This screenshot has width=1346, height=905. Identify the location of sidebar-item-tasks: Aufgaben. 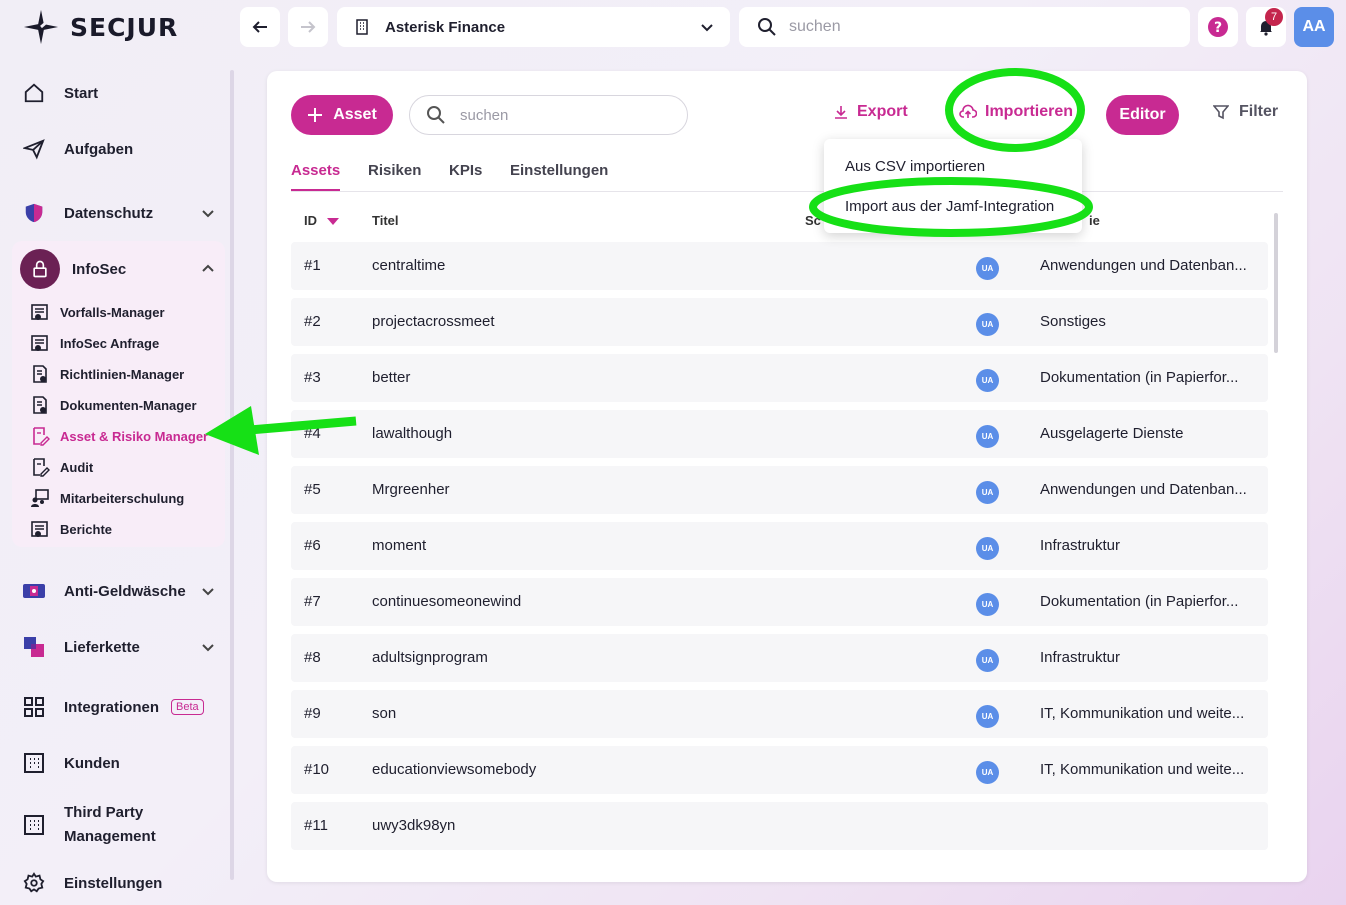
(76, 149).